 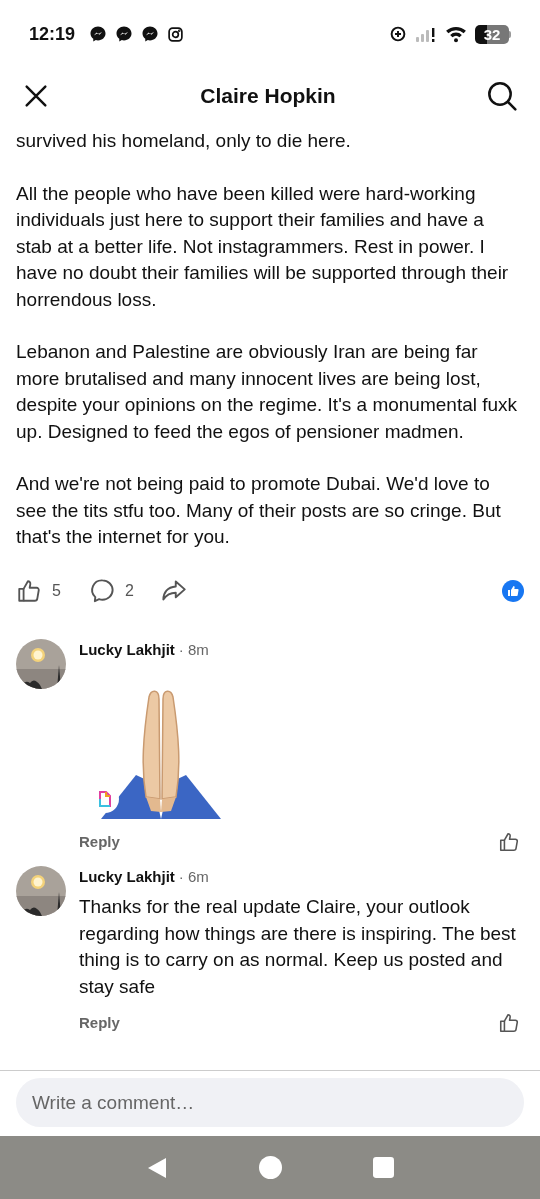 What do you see at coordinates (102, 590) in the screenshot?
I see `comment-icon` at bounding box center [102, 590].